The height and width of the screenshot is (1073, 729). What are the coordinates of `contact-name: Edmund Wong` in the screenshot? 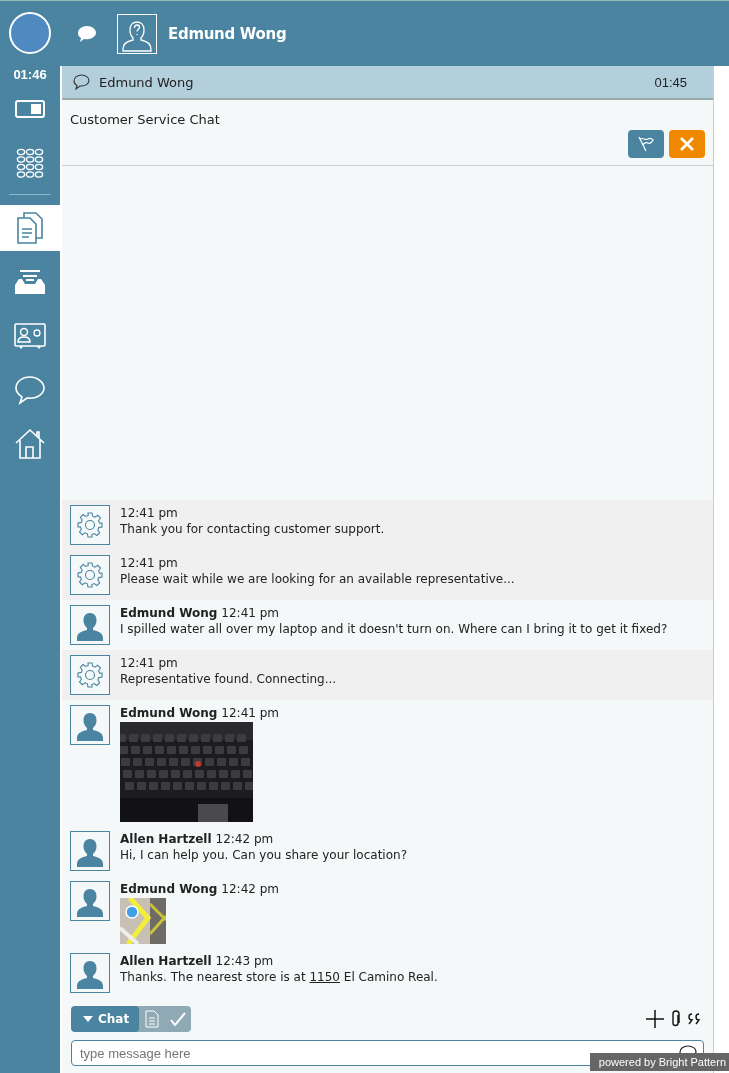 It's located at (227, 33).